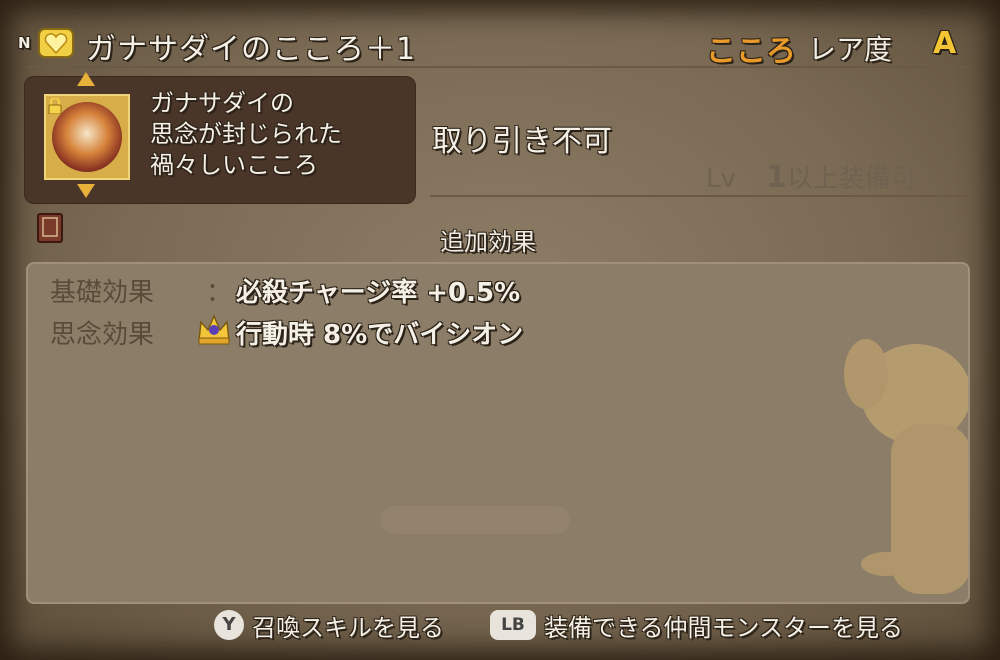  I want to click on scroll-down-icon, so click(86, 191).